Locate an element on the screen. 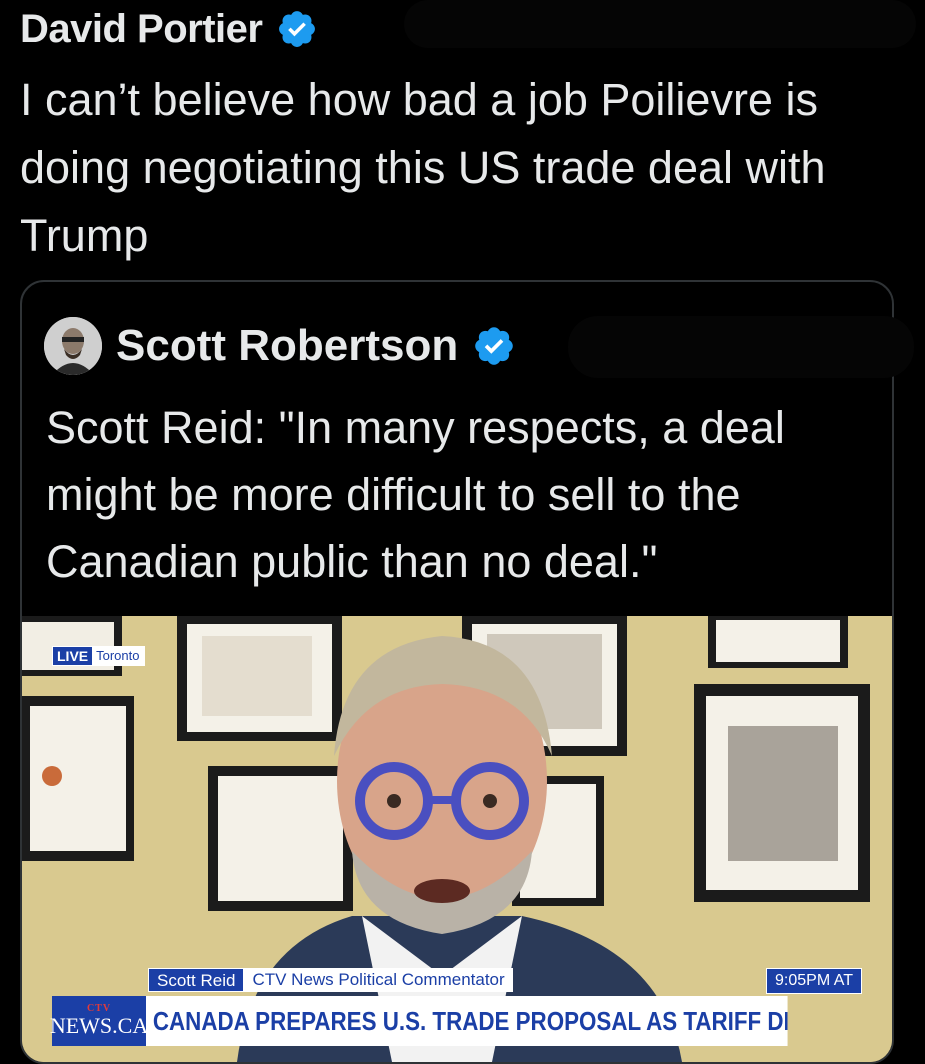  live-bug: LIVE Toronto is located at coordinates (98, 656).